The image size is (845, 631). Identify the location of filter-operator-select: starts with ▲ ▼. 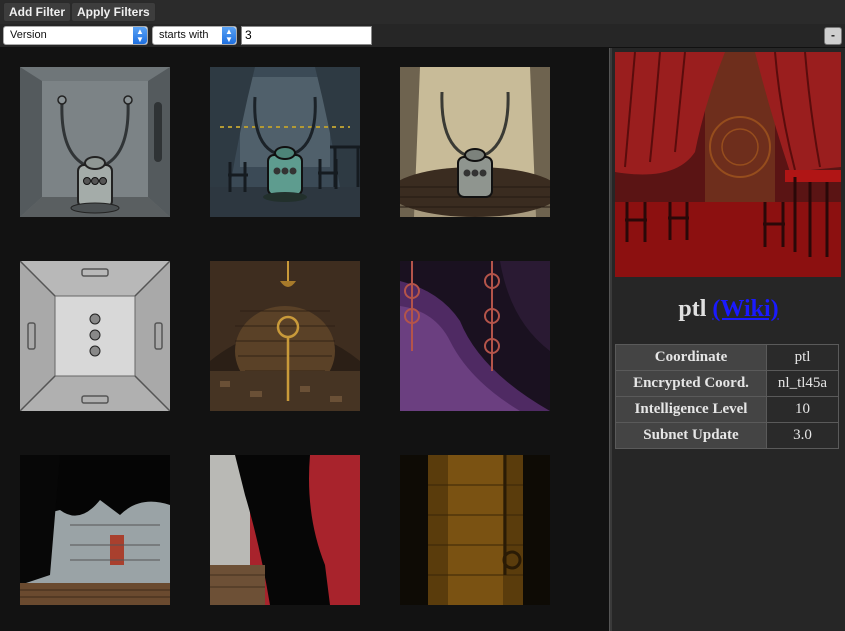
(194, 35).